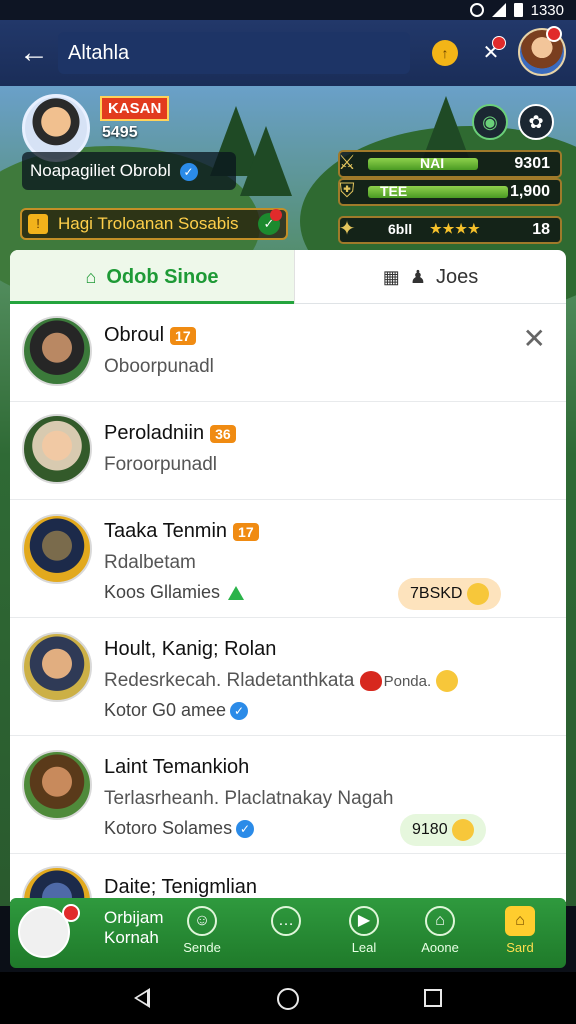 The width and height of the screenshot is (576, 1024). Describe the element at coordinates (391, 277) in the screenshot. I see `building-icon: ▦` at that location.